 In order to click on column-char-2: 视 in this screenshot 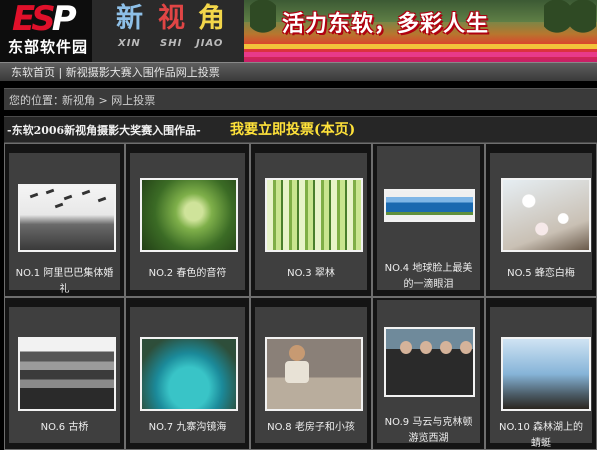, I will do `click(171, 18)`.